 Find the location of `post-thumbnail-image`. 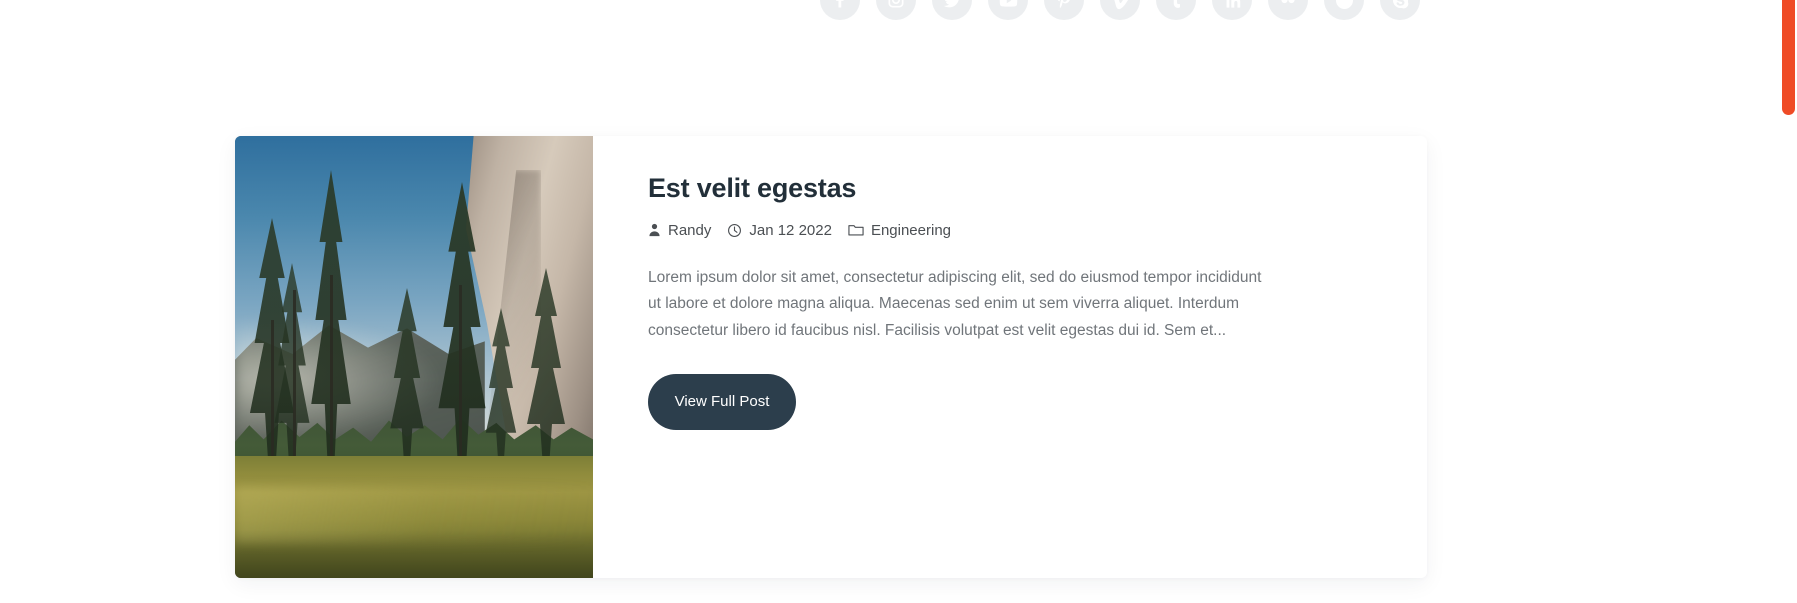

post-thumbnail-image is located at coordinates (414, 357).